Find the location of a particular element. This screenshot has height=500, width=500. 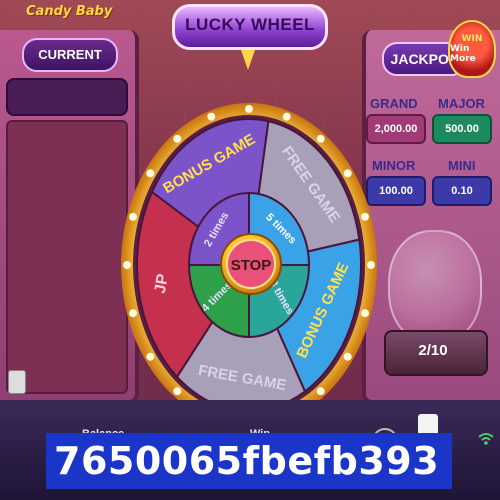

stop-button-label: STOP is located at coordinates (251, 265).